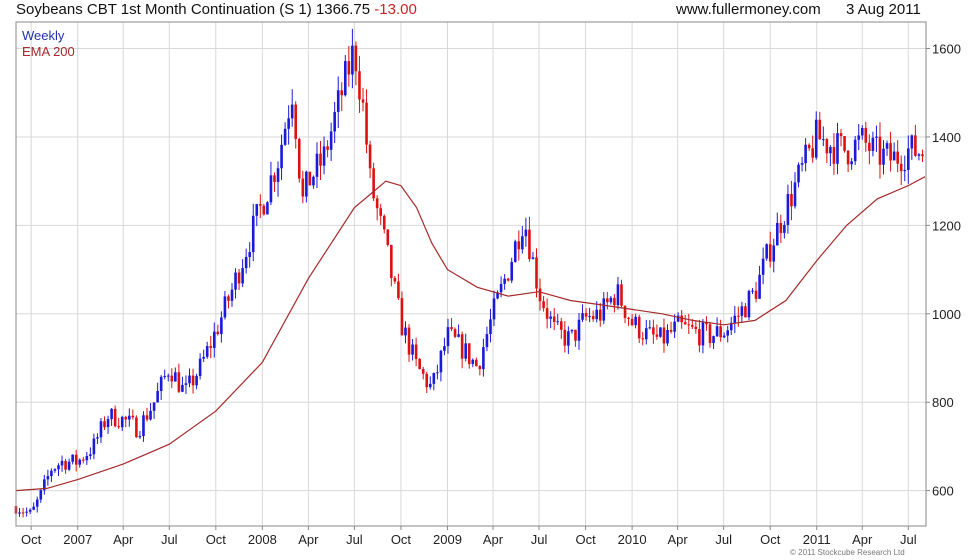 This screenshot has width=980, height=560. Describe the element at coordinates (447, 539) in the screenshot. I see `x-tick-label: 2009` at that location.